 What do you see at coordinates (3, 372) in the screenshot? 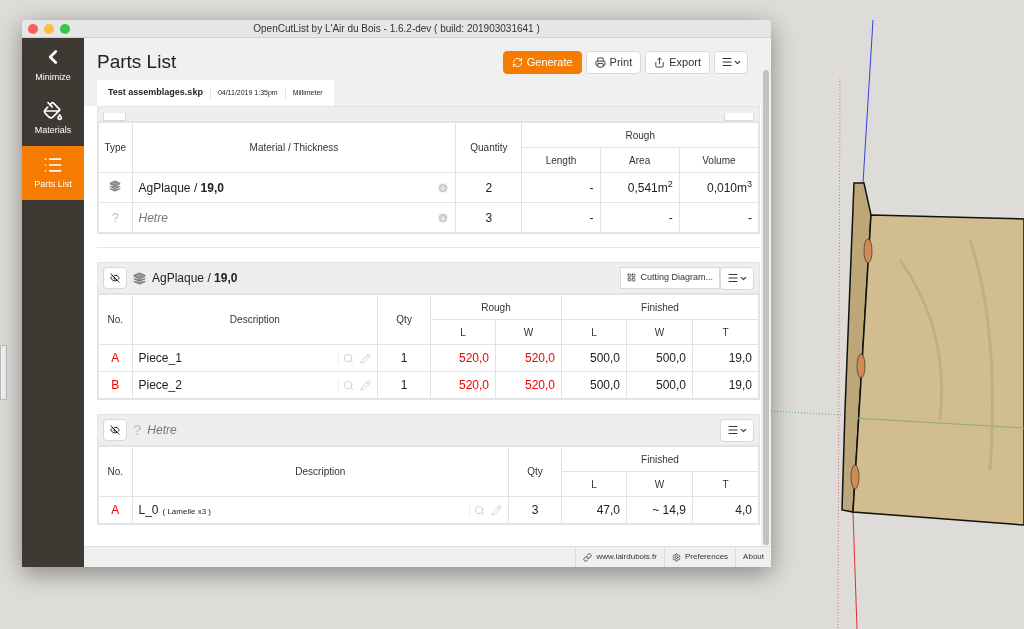
I see `background-window-edge` at bounding box center [3, 372].